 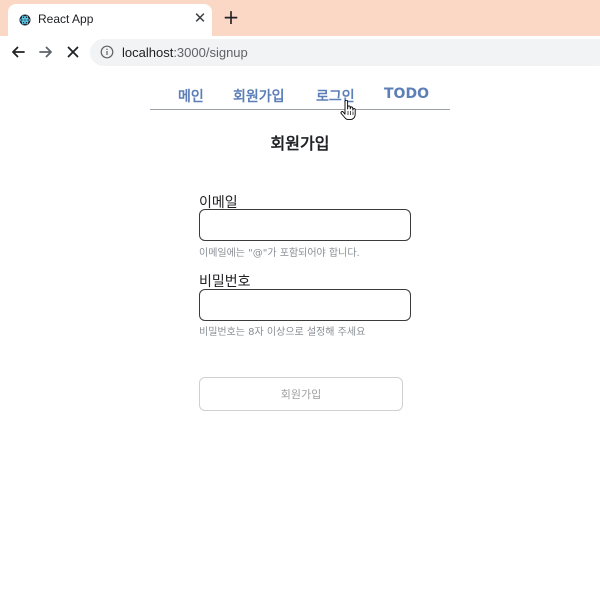 What do you see at coordinates (406, 94) in the screenshot?
I see `nav-link-todo: TODO` at bounding box center [406, 94].